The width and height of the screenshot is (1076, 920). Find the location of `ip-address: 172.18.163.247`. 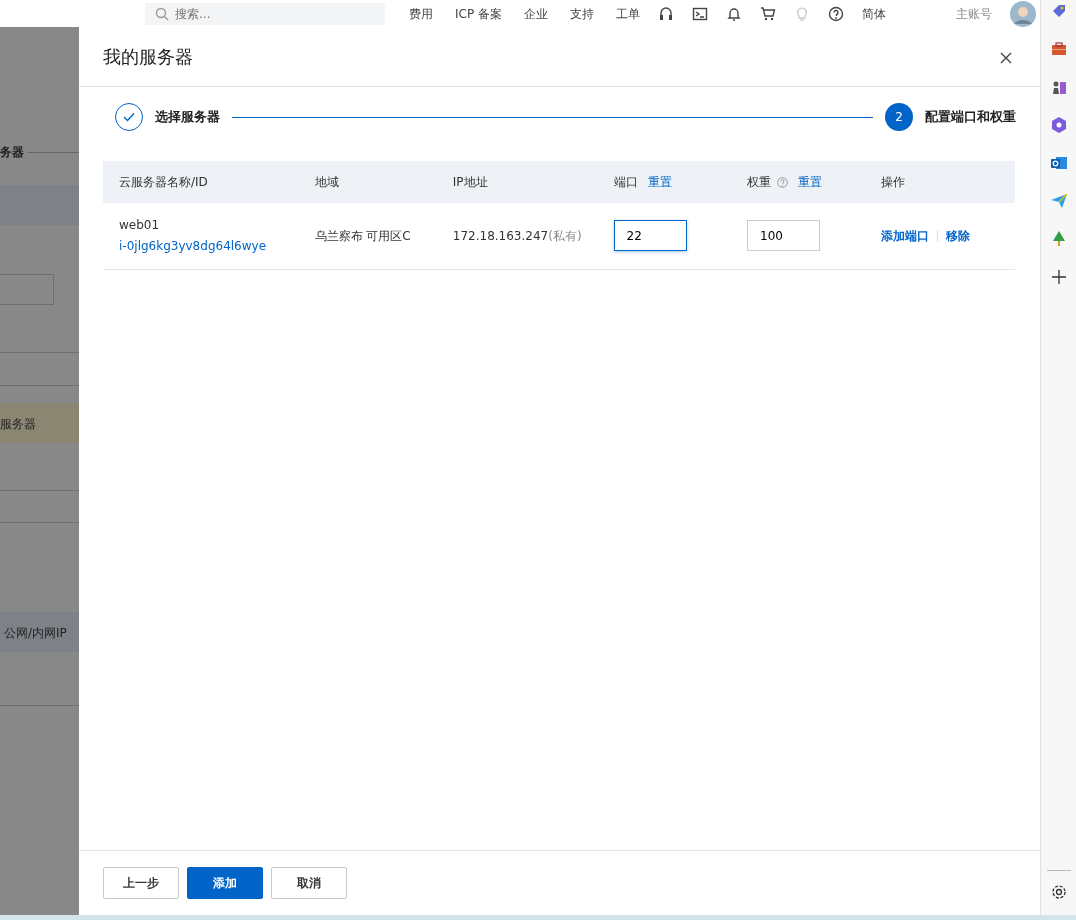

ip-address: 172.18.163.247 is located at coordinates (500, 235).